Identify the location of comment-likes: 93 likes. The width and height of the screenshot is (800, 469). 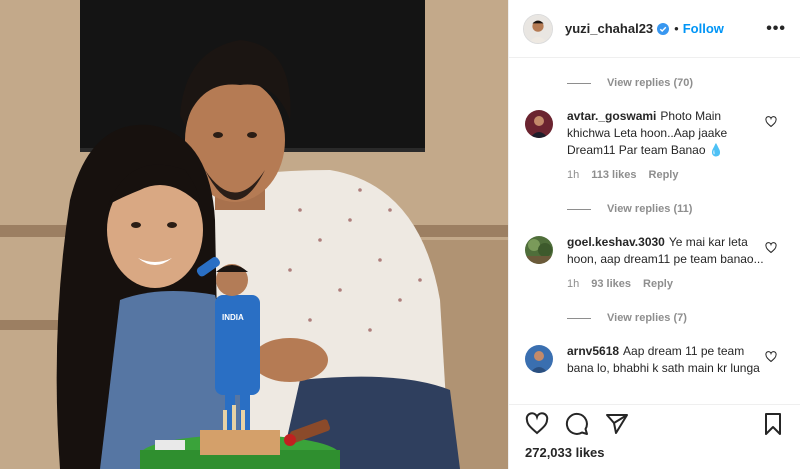
(611, 284).